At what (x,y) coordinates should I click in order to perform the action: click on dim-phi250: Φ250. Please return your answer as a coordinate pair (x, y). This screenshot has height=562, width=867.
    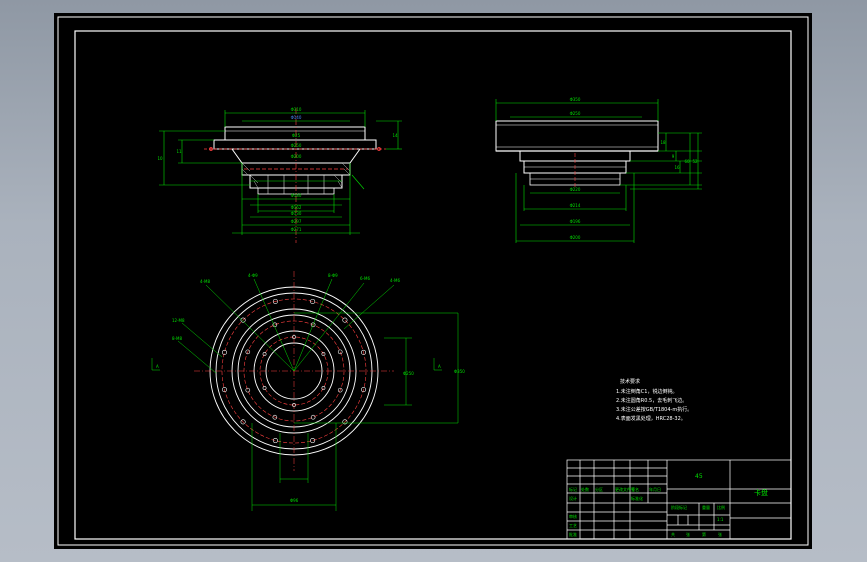
    Looking at the image, I should click on (296, 145).